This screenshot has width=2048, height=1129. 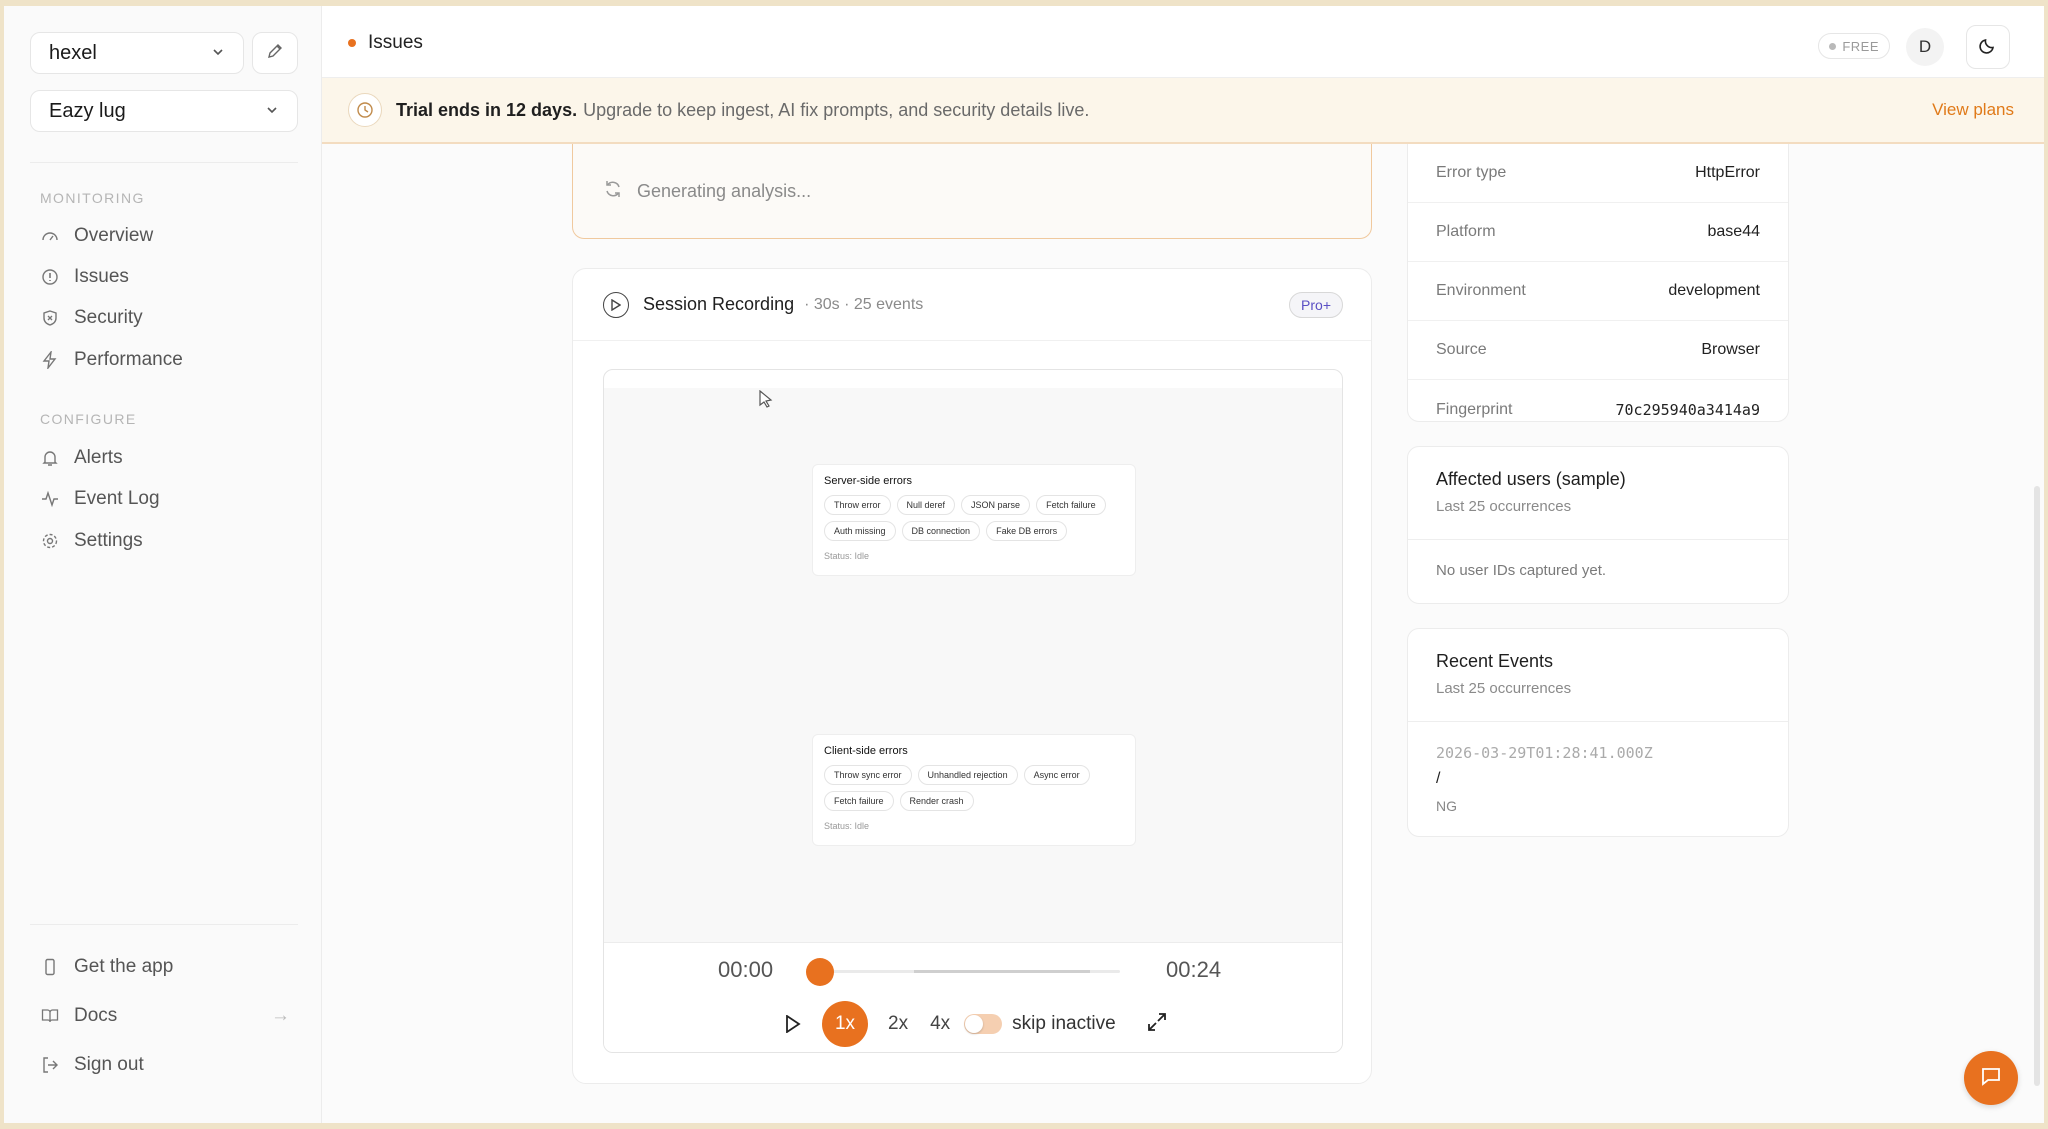 I want to click on session-header: Session Recording · 30s · 25 events Pro+, so click(x=972, y=305).